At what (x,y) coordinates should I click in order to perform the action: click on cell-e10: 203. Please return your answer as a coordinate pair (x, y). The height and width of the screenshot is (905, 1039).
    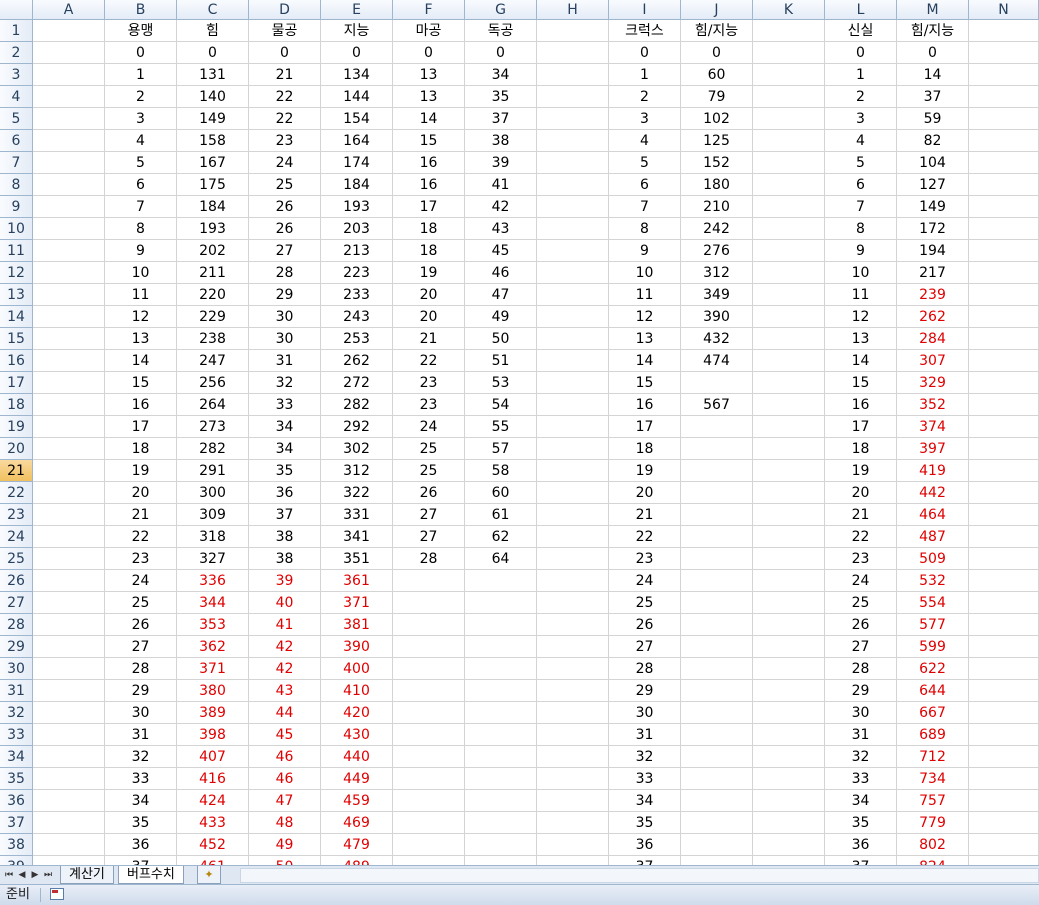
    Looking at the image, I should click on (357, 229).